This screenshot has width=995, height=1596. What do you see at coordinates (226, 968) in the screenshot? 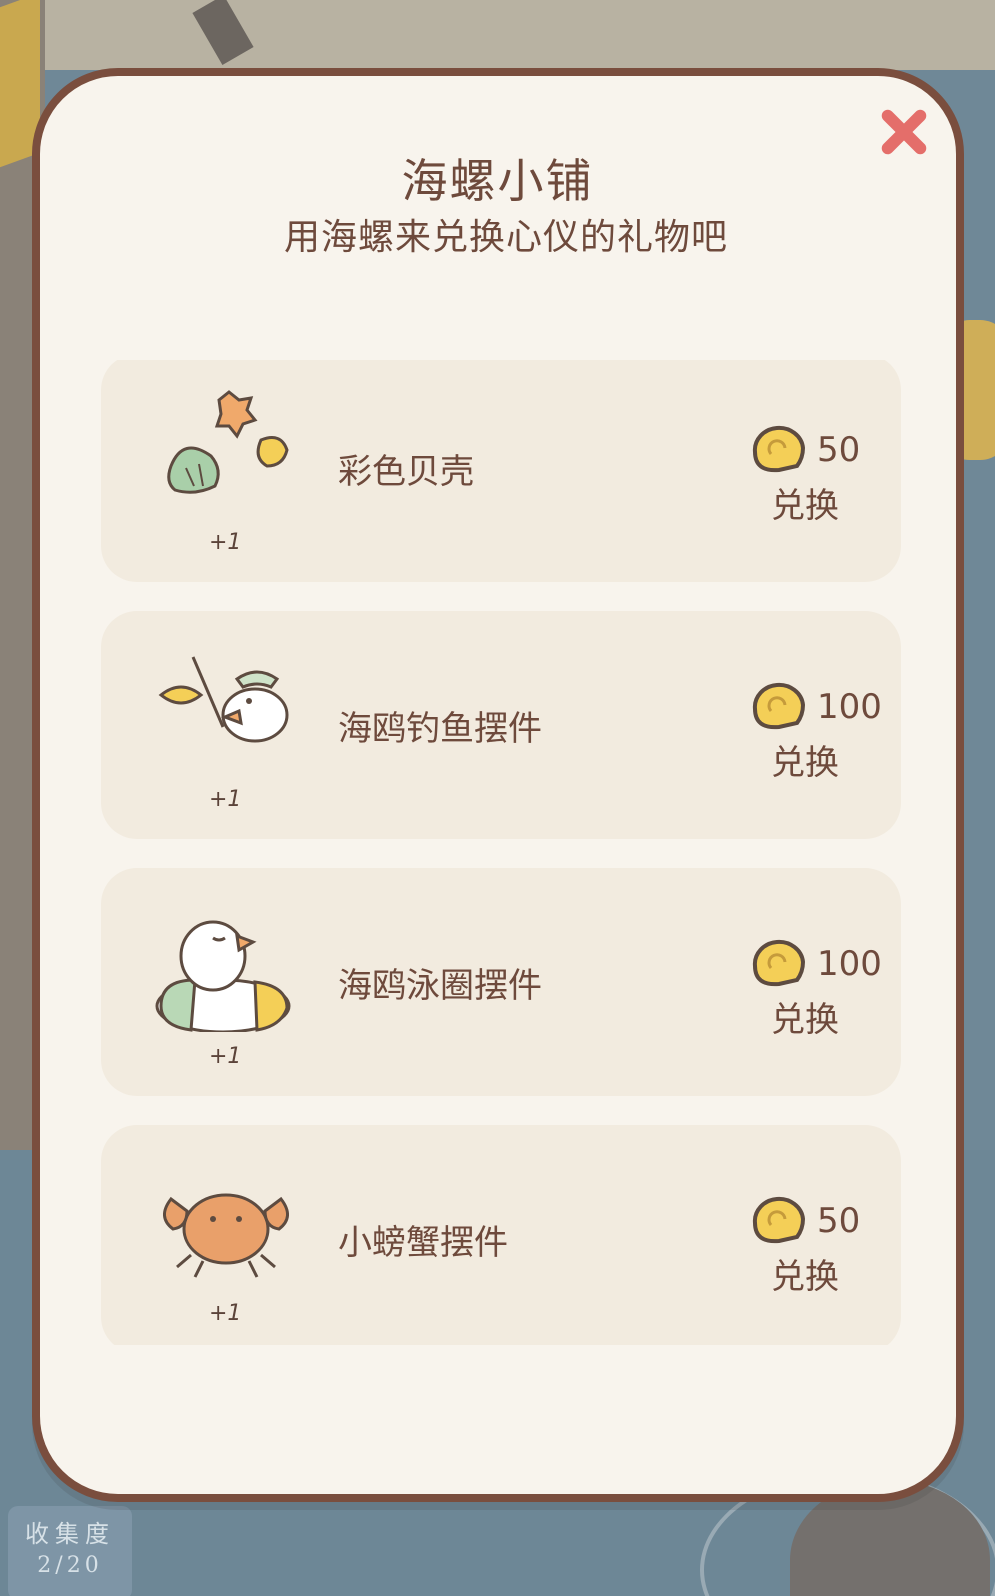
I see `seagull-swim-ring-icon` at bounding box center [226, 968].